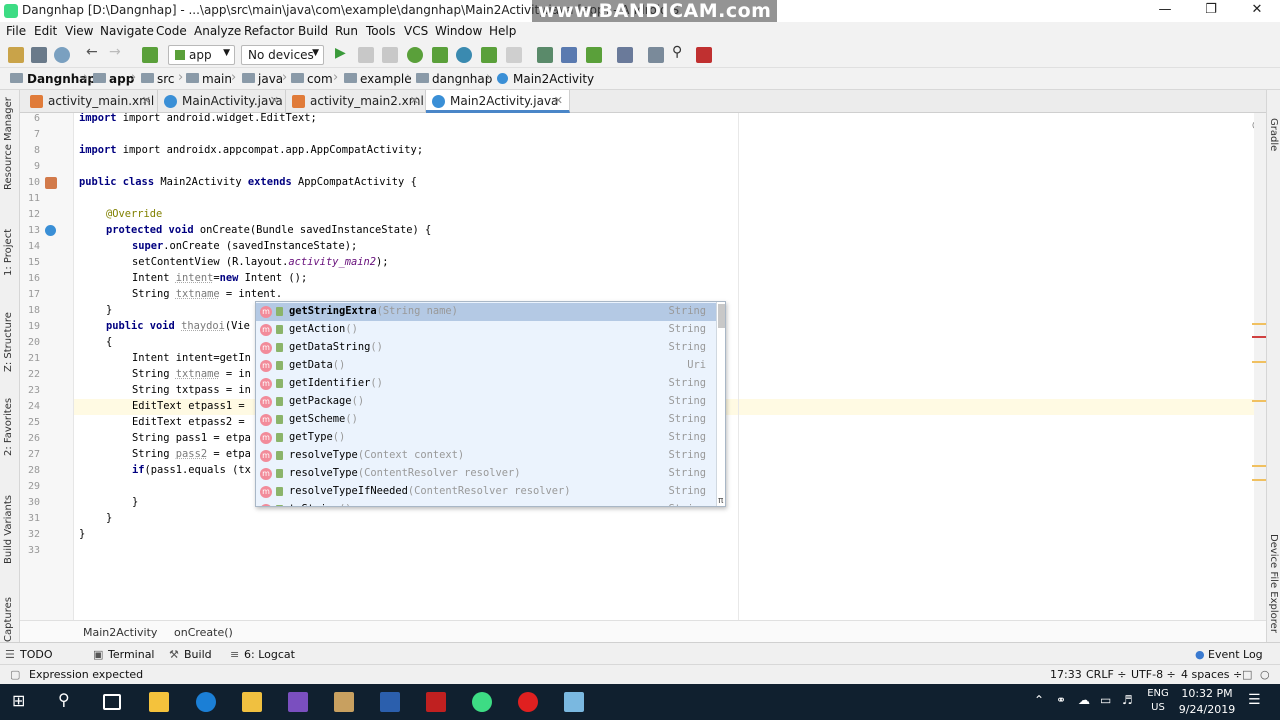 The image size is (1280, 720). Describe the element at coordinates (117, 52) in the screenshot. I see `forward-icon: →` at that location.